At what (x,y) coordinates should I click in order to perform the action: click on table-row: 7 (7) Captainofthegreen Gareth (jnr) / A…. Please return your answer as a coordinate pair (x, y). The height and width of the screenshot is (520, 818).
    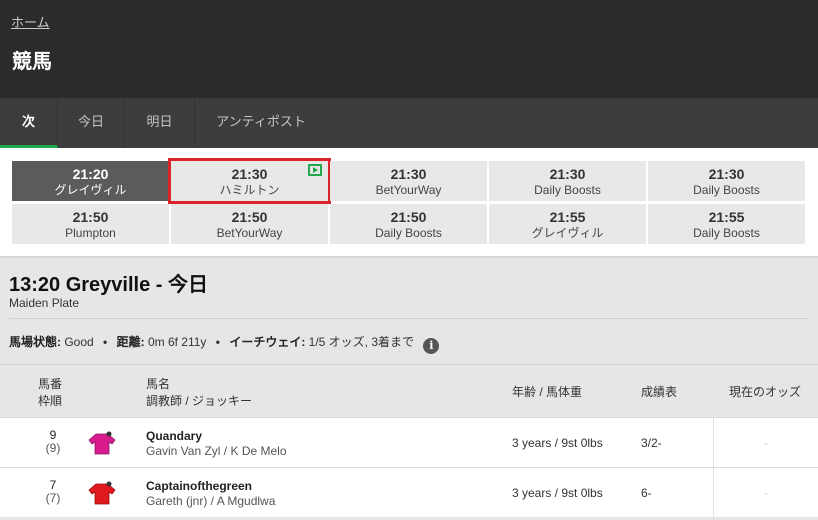
    Looking at the image, I should click on (409, 492).